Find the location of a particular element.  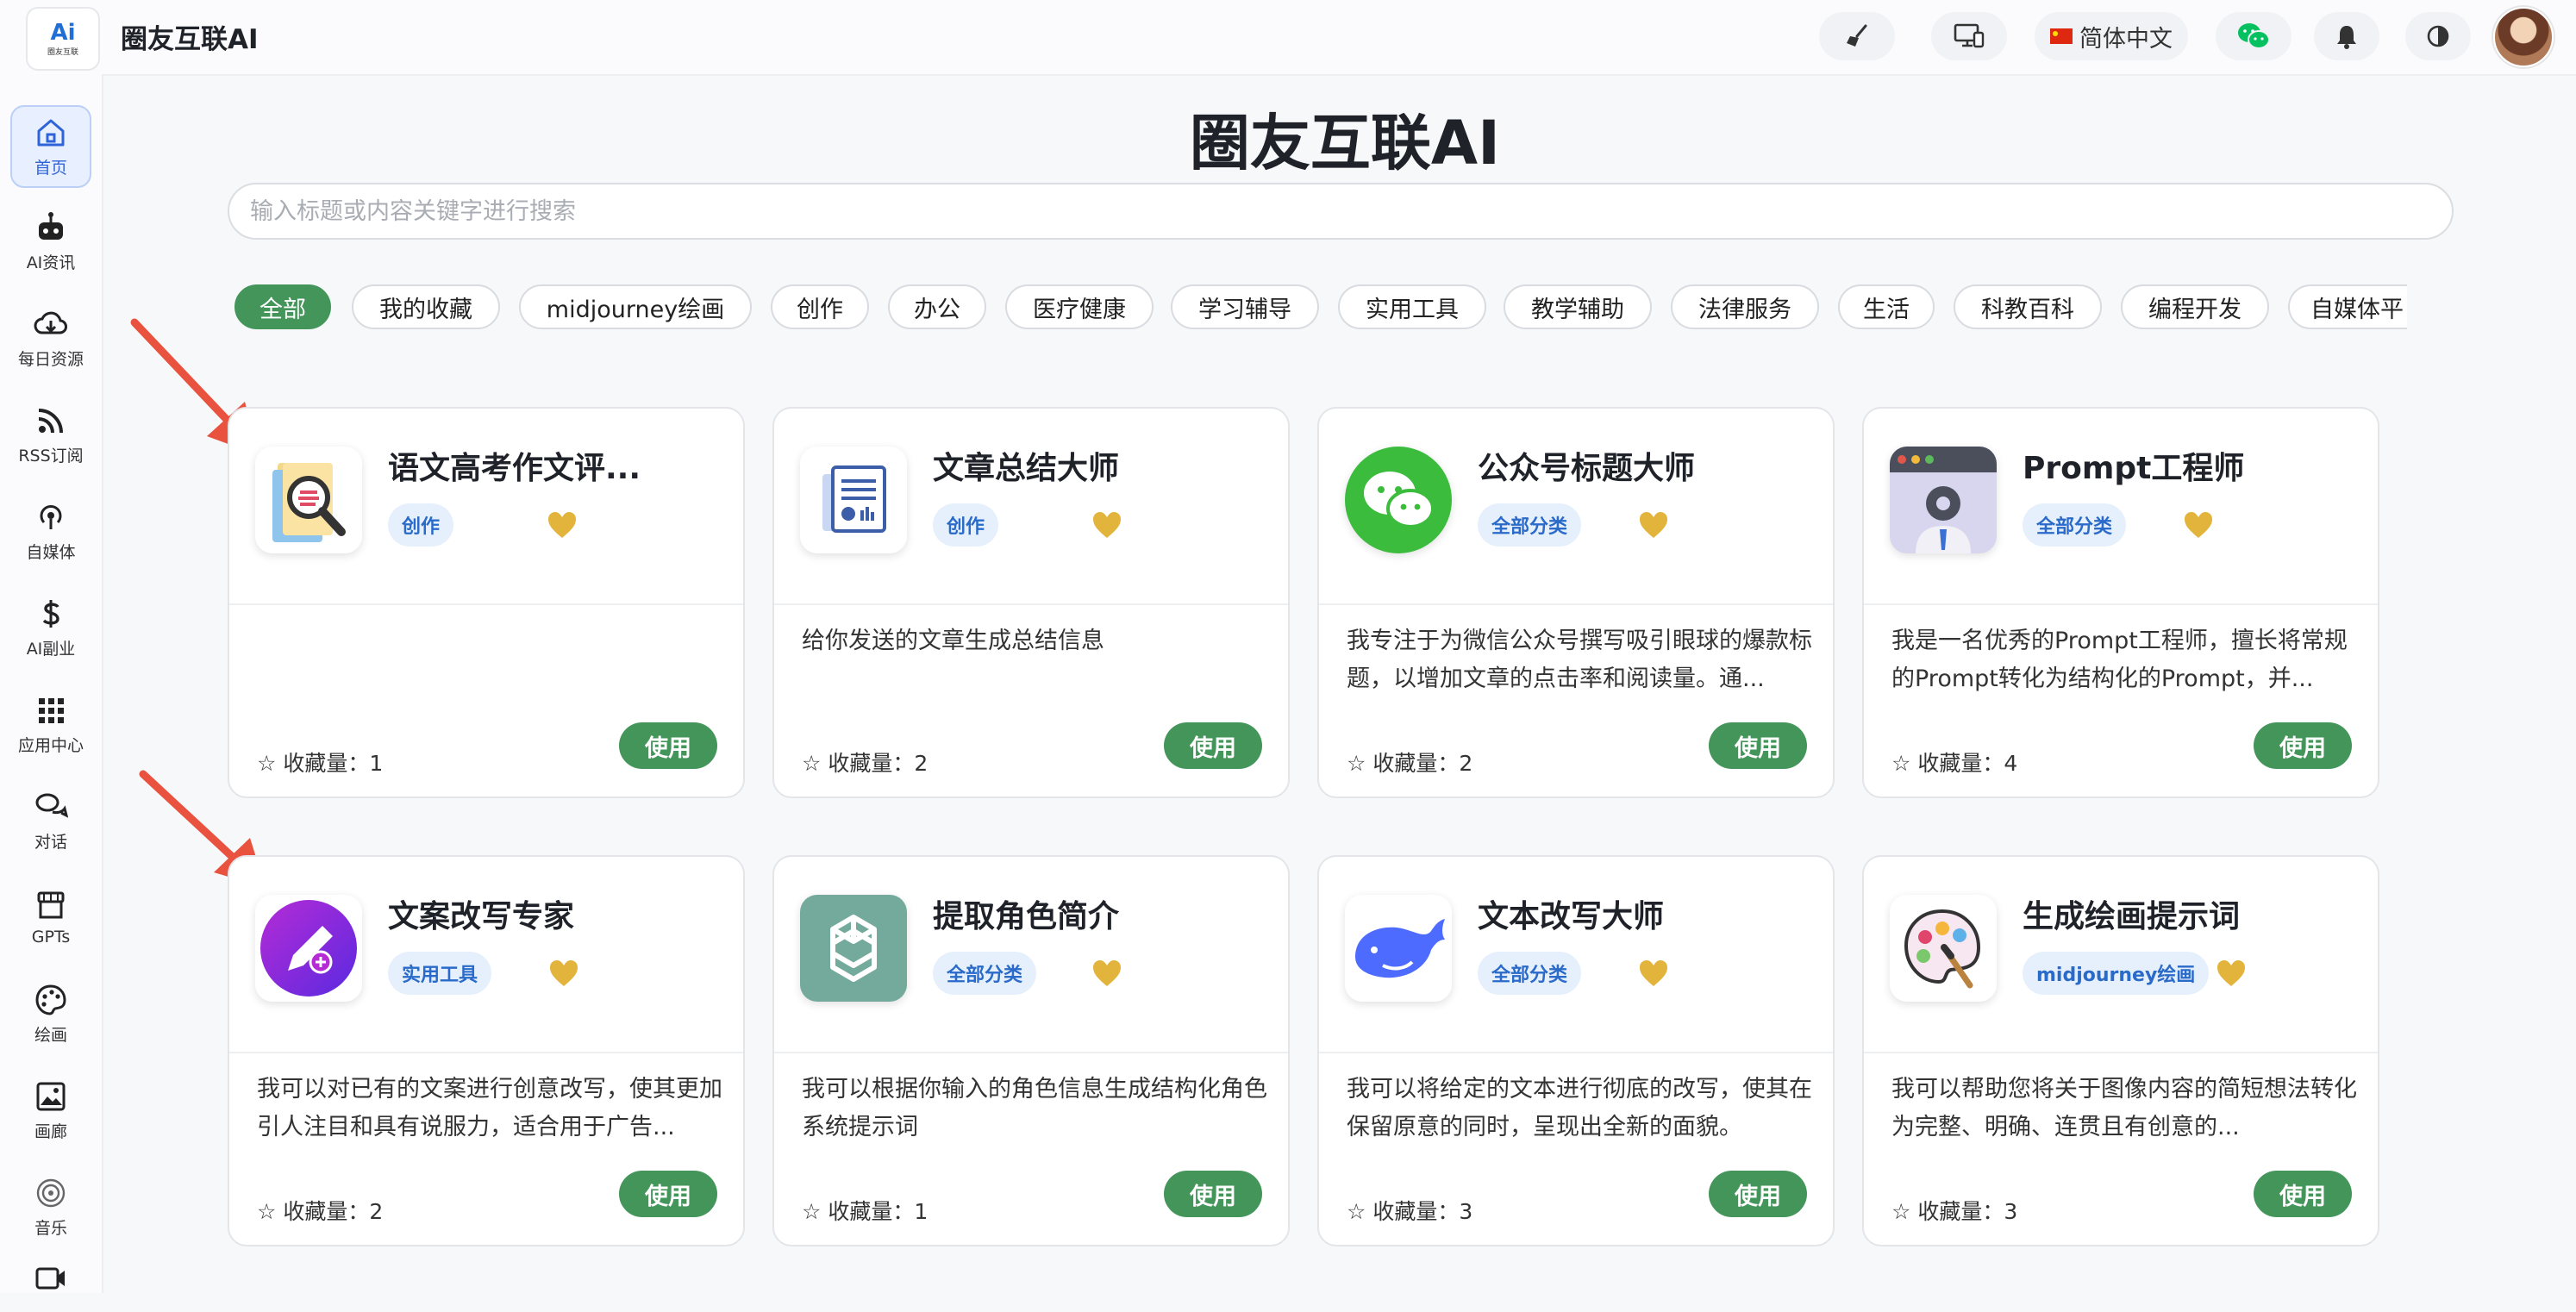

category-chip: 法律服务 is located at coordinates (1745, 307).